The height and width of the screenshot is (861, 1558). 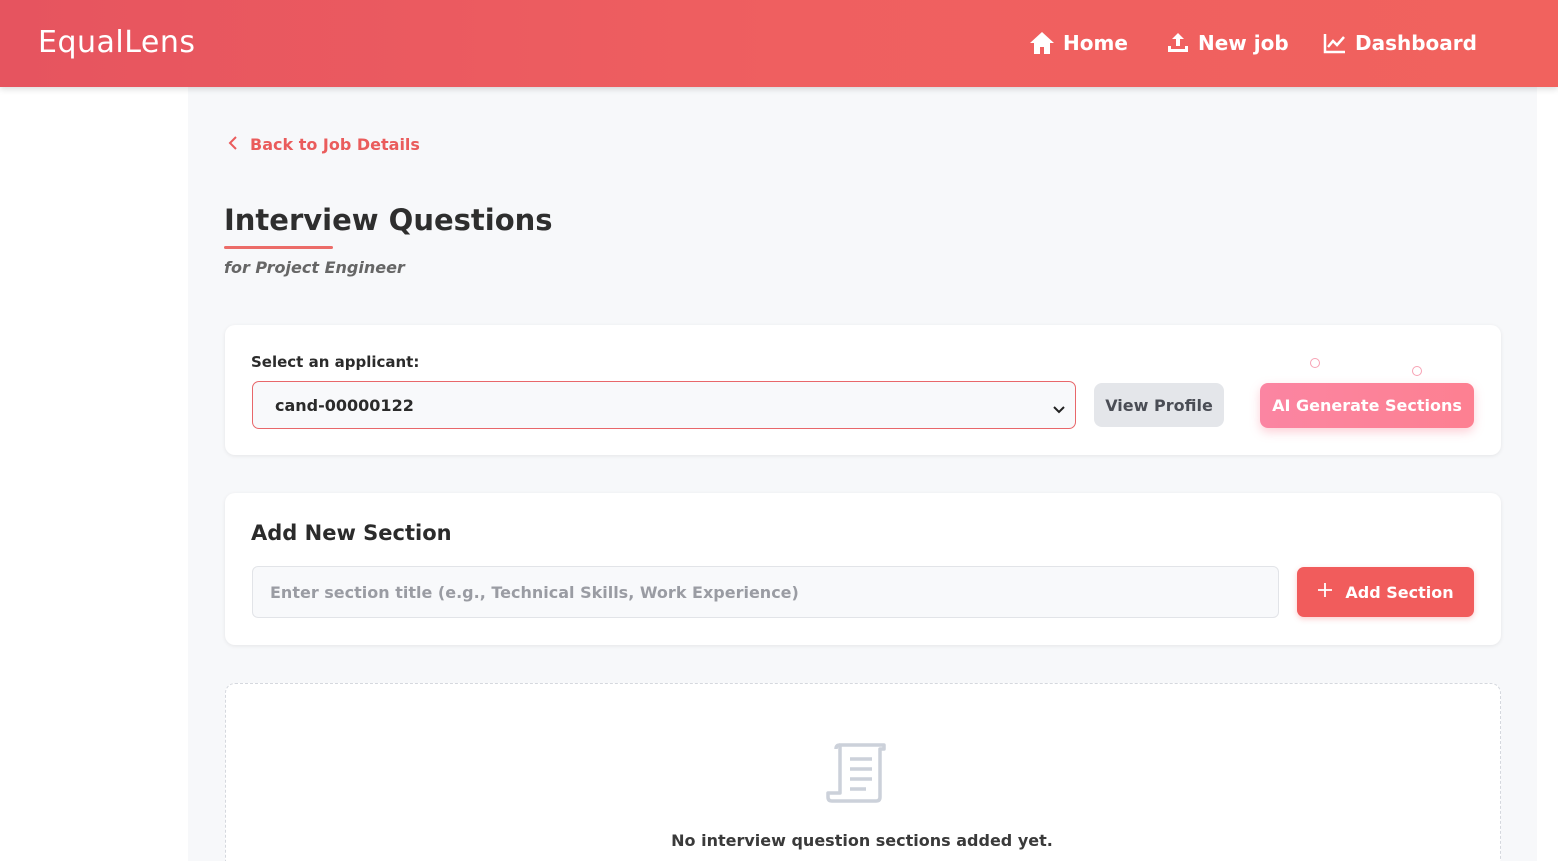 I want to click on add-section-heading: Add New Section, so click(x=351, y=533).